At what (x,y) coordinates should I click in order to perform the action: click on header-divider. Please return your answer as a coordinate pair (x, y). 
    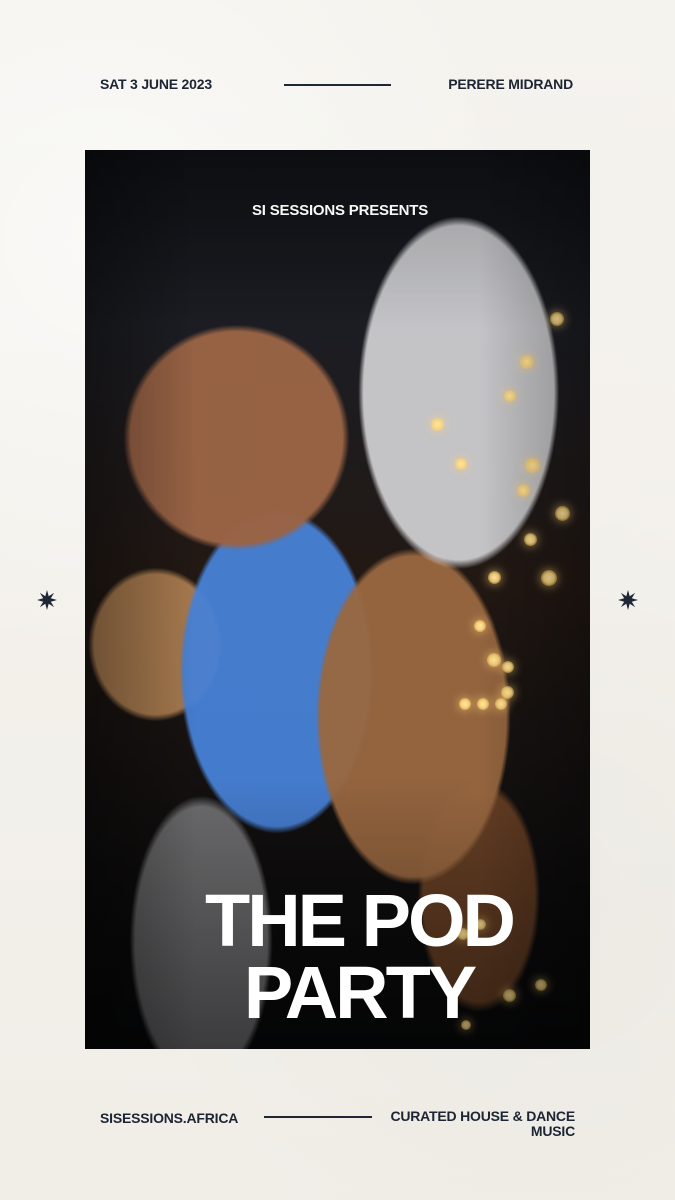
    Looking at the image, I should click on (337, 85).